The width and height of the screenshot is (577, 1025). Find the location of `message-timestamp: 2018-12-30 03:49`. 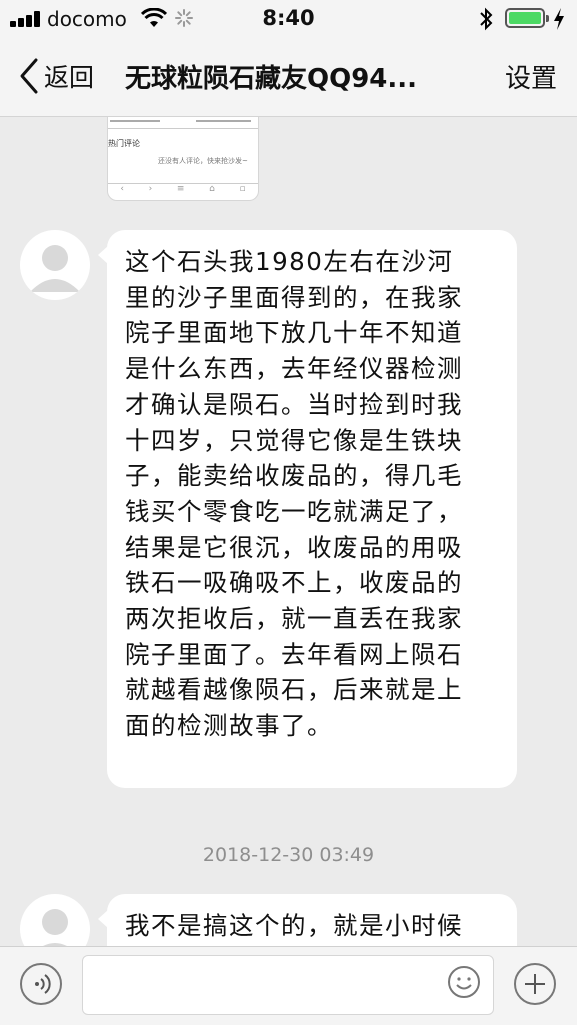

message-timestamp: 2018-12-30 03:49 is located at coordinates (288, 855).